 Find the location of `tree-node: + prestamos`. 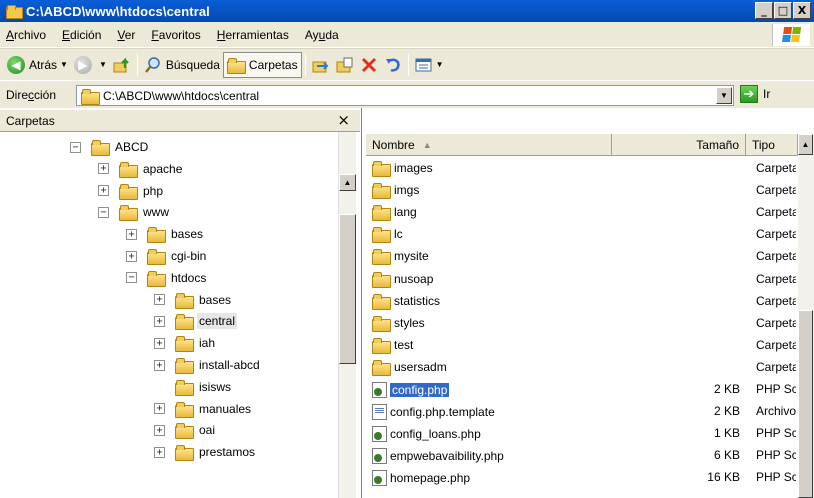

tree-node: + prestamos is located at coordinates (205, 452).